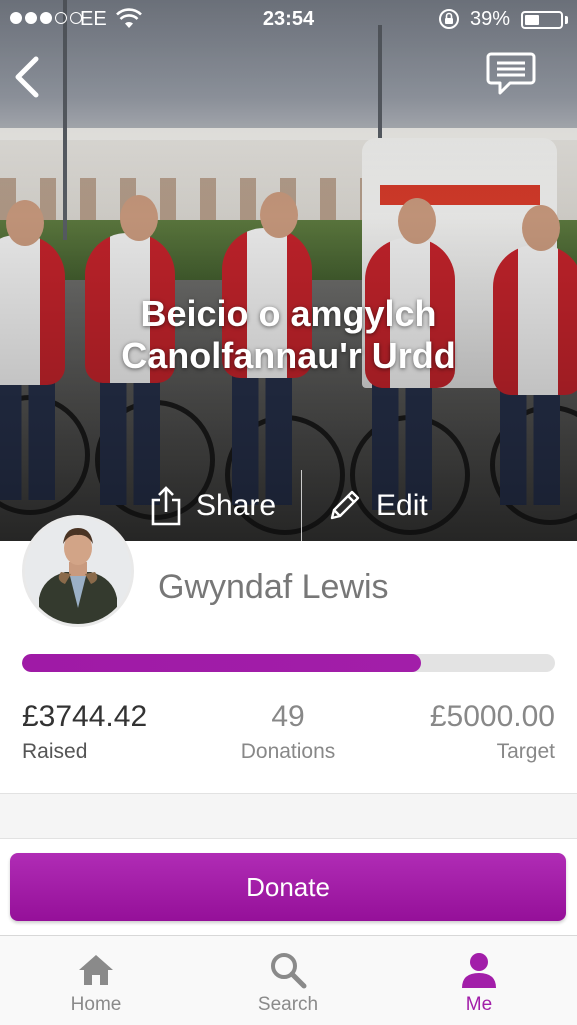 The height and width of the screenshot is (1025, 577). I want to click on raised-stat: £3744.42 Raised, so click(84, 732).